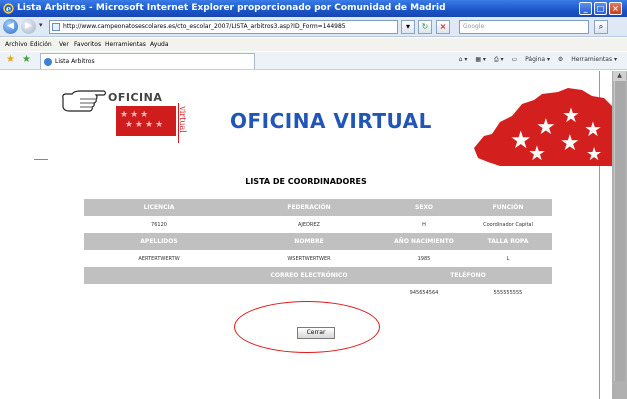 The width and height of the screenshot is (627, 399). What do you see at coordinates (143, 120) in the screenshot?
I see `logo-stars-icon: ★★★ ★★★★` at bounding box center [143, 120].